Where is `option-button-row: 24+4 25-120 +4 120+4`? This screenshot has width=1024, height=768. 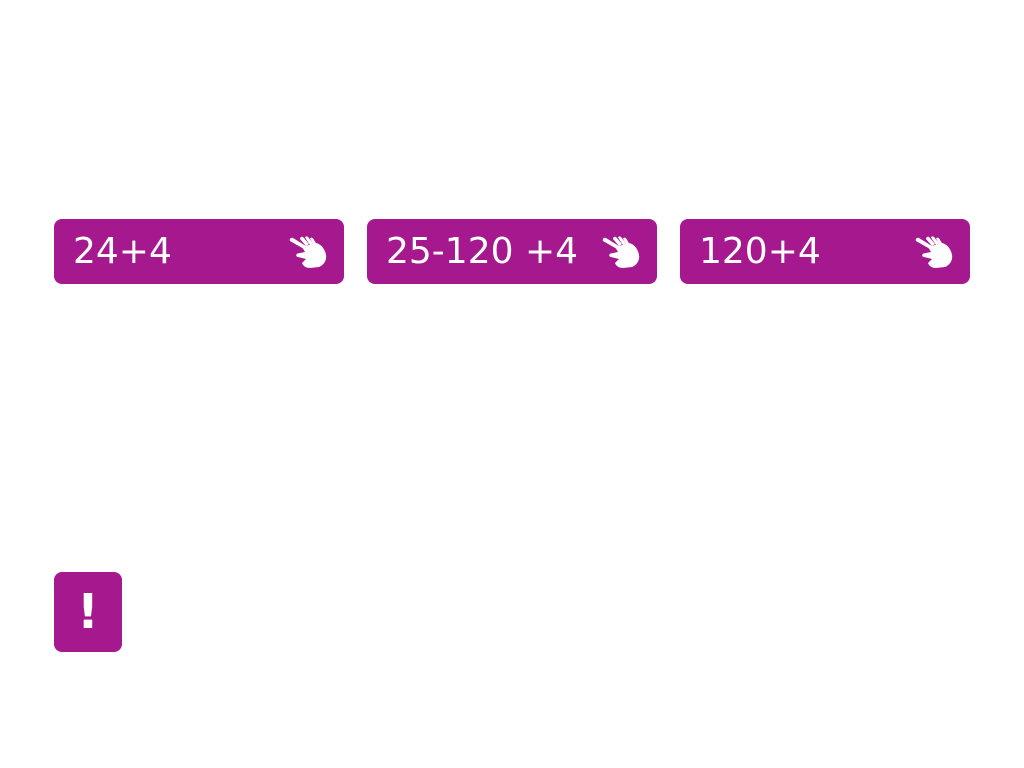 option-button-row: 24+4 25-120 +4 120+4 is located at coordinates (512, 251).